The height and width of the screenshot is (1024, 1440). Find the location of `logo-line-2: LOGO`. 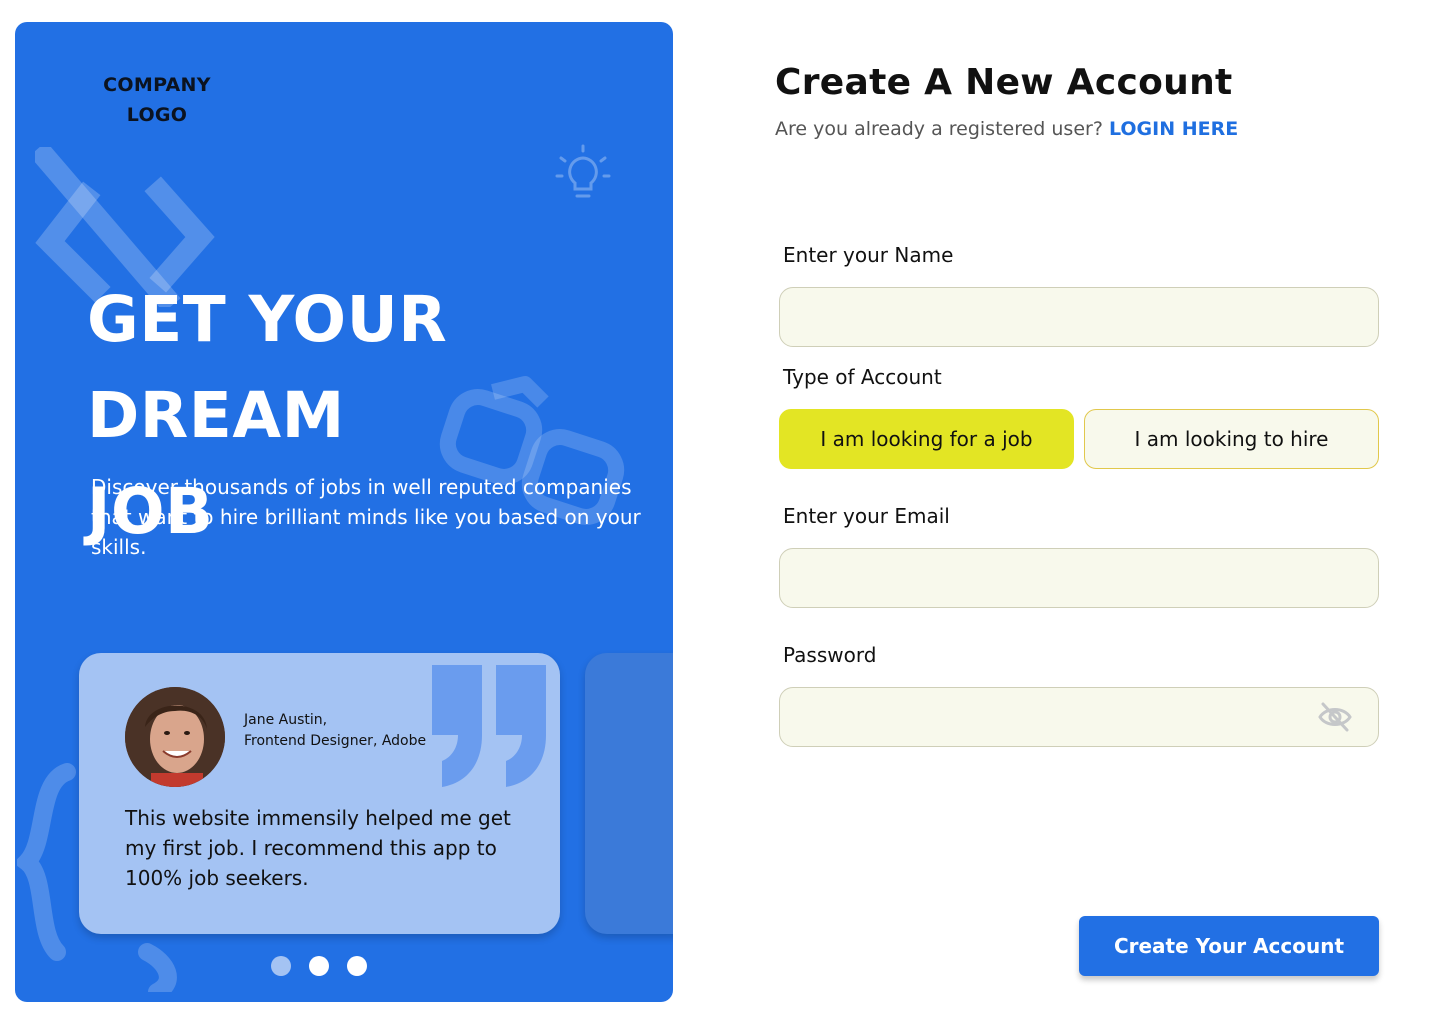

logo-line-2: LOGO is located at coordinates (157, 115).